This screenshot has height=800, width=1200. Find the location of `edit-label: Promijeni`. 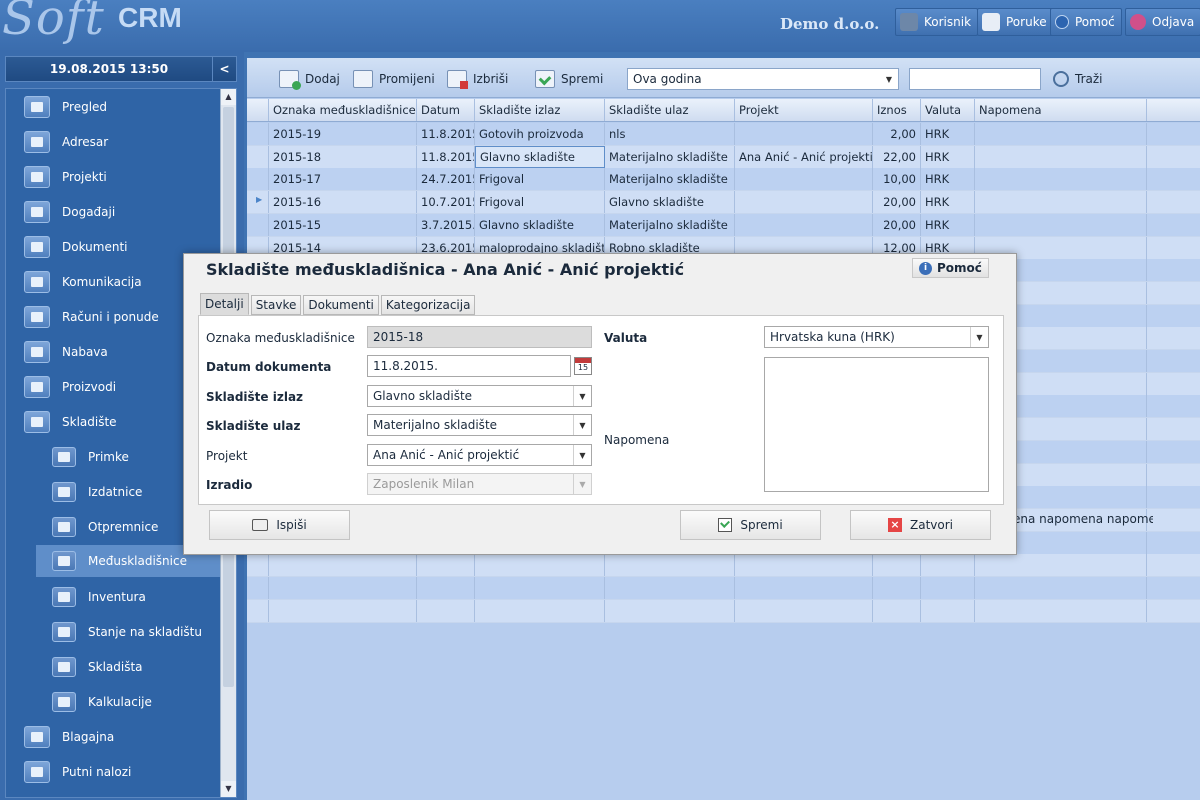

edit-label: Promijeni is located at coordinates (407, 79).